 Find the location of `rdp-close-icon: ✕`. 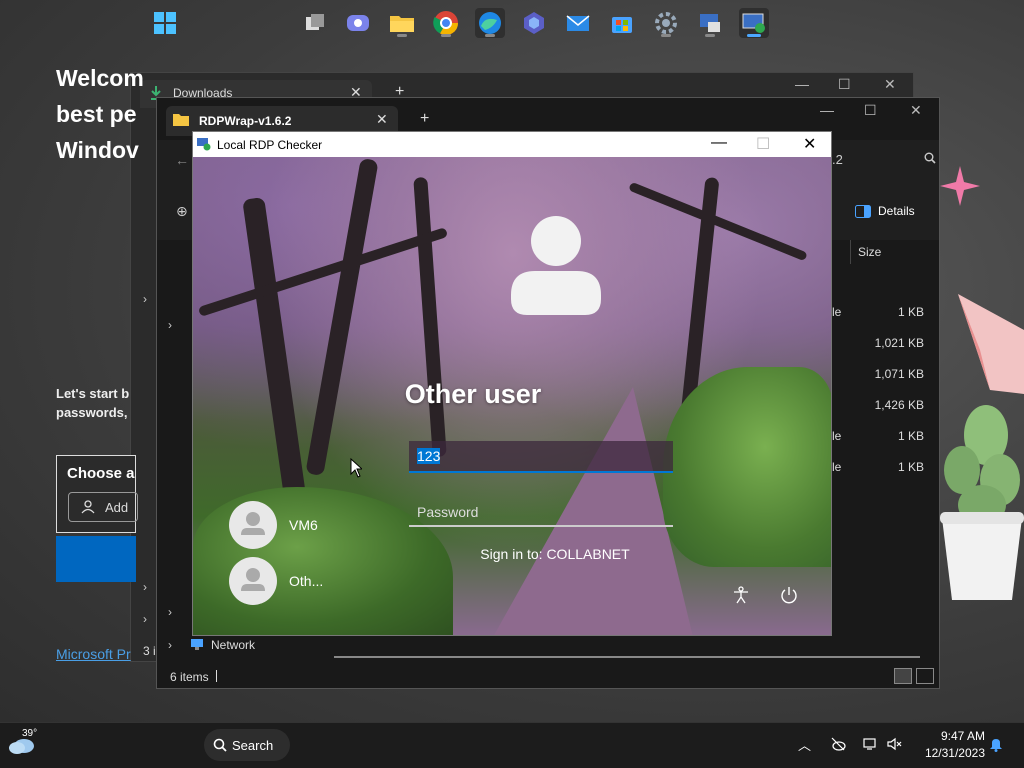

rdp-close-icon: ✕ is located at coordinates (809, 144).